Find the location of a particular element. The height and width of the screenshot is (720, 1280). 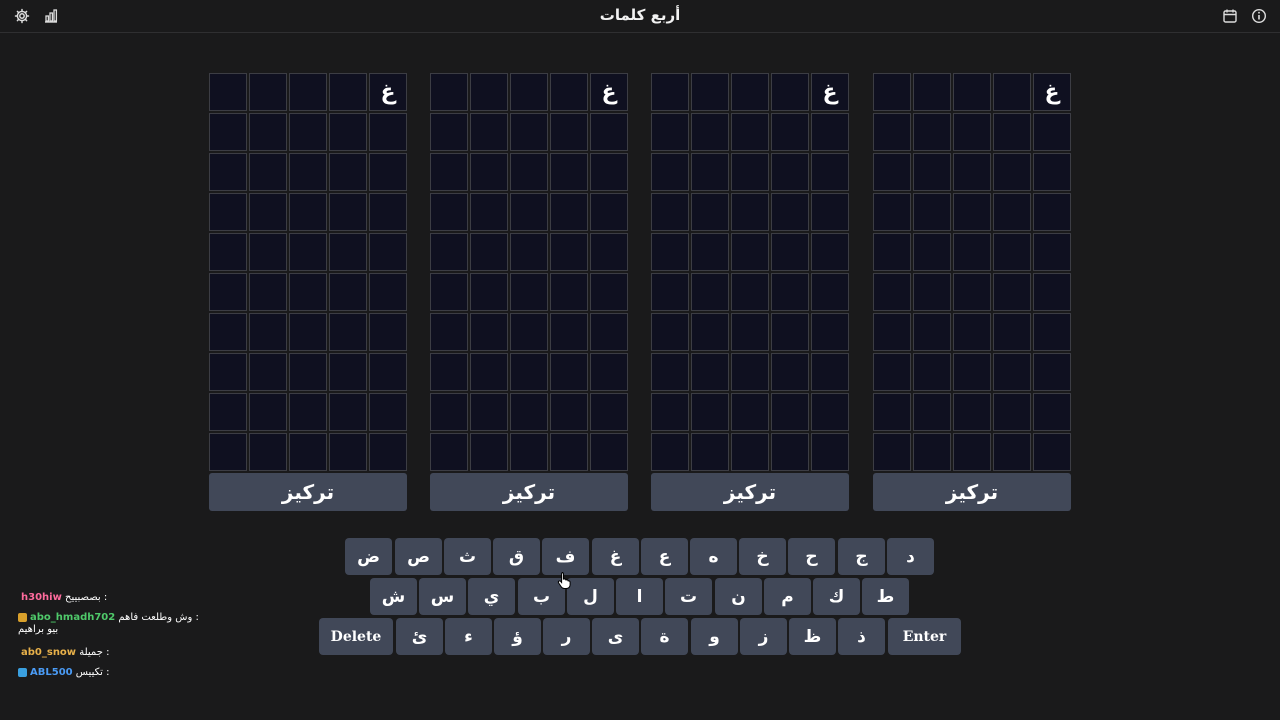

info-icon is located at coordinates (1259, 16).